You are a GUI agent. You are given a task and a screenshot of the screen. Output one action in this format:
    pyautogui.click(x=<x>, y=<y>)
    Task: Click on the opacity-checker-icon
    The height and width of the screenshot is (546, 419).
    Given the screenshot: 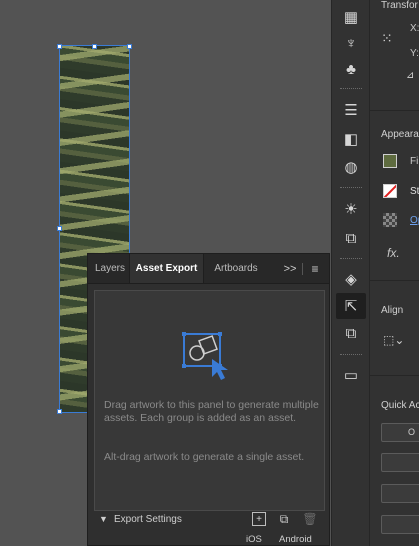 What is the action you would take?
    pyautogui.click(x=390, y=220)
    